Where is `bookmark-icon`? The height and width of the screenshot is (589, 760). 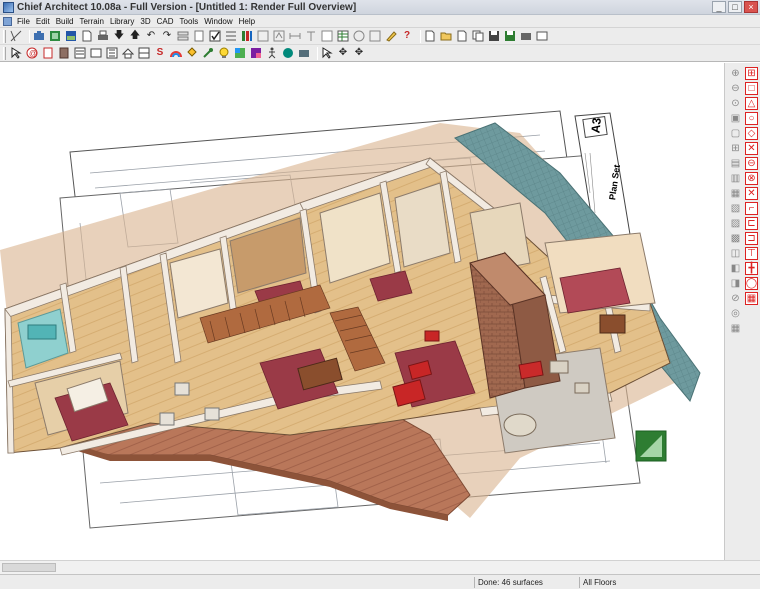 bookmark-icon is located at coordinates (199, 36).